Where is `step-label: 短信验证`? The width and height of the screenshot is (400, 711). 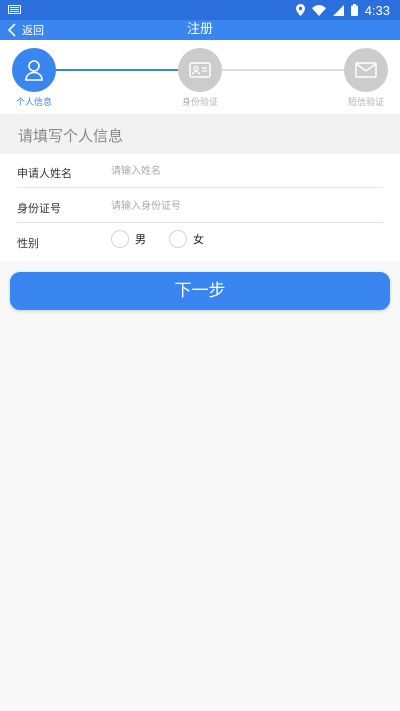
step-label: 短信验证 is located at coordinates (365, 103).